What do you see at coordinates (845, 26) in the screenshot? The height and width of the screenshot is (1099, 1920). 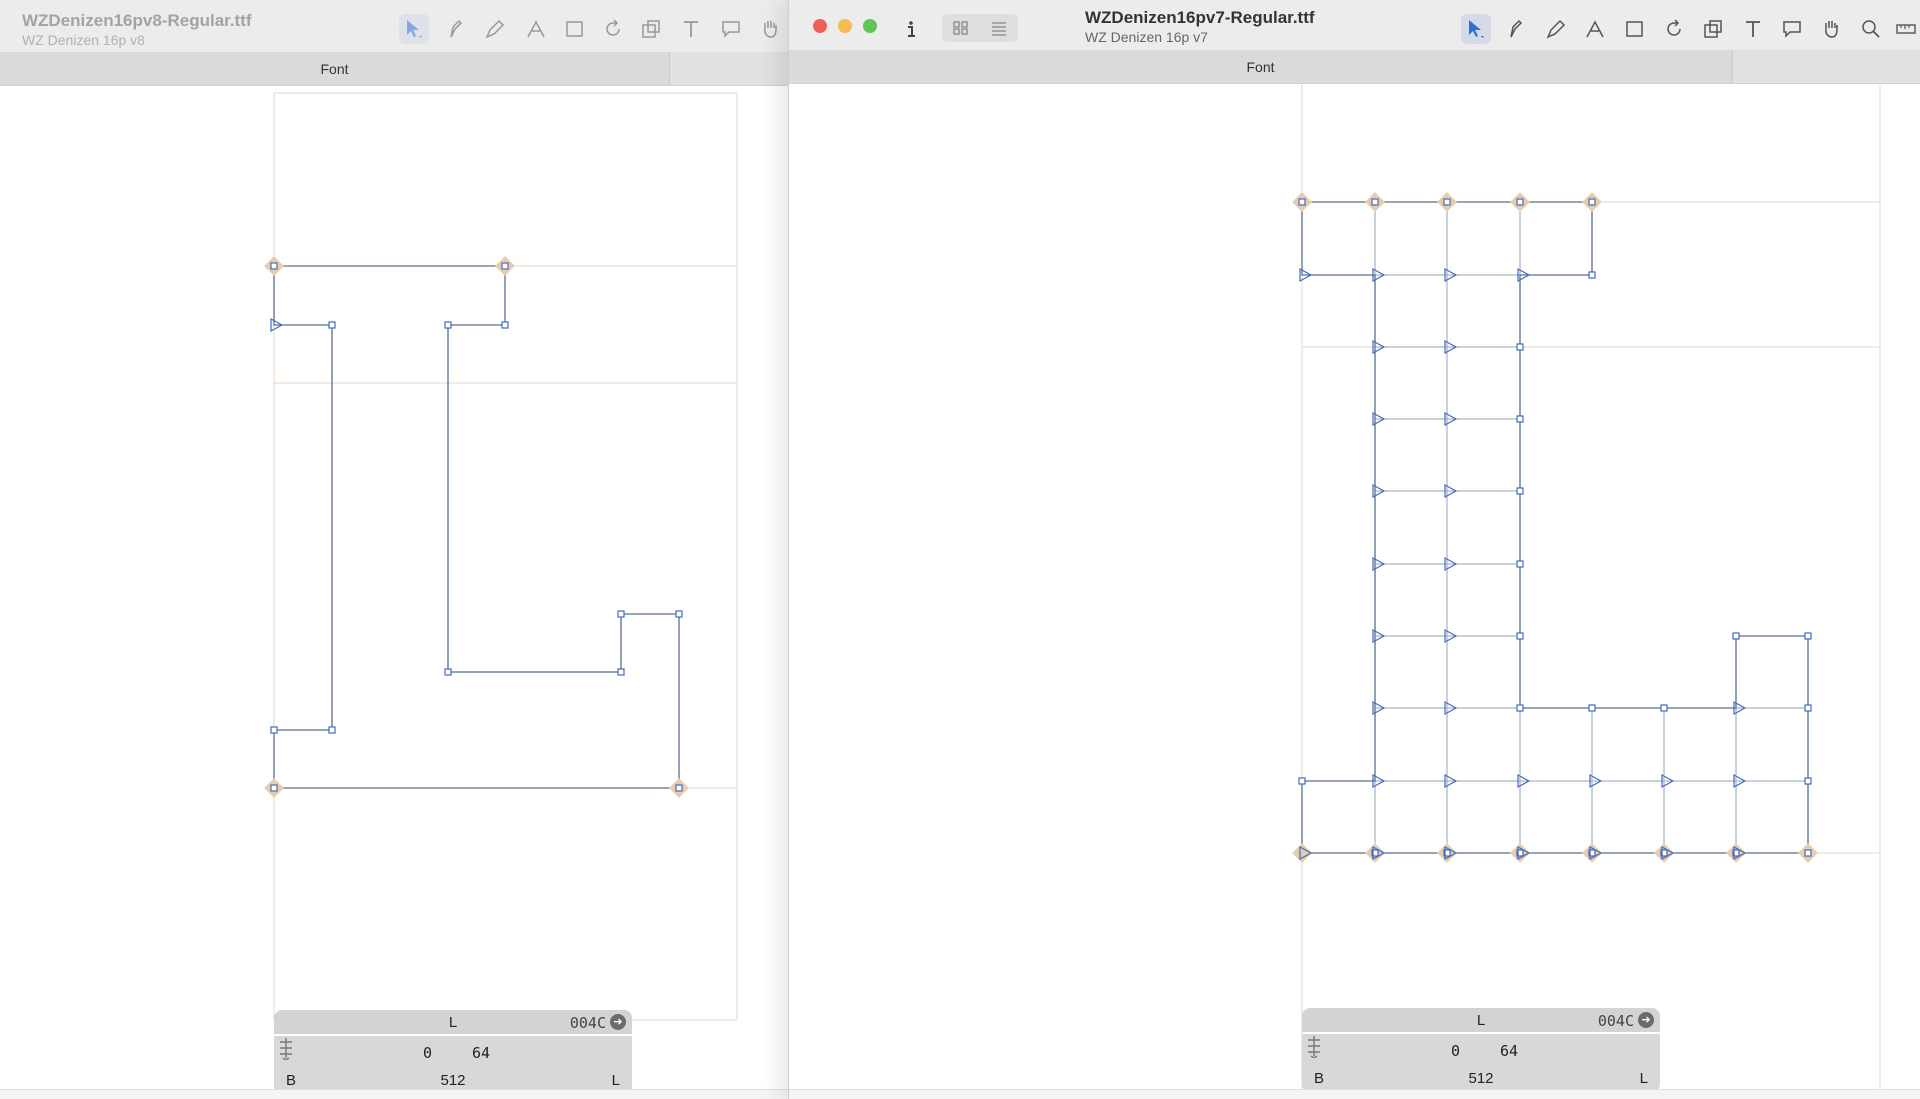 I see `minimize-button` at bounding box center [845, 26].